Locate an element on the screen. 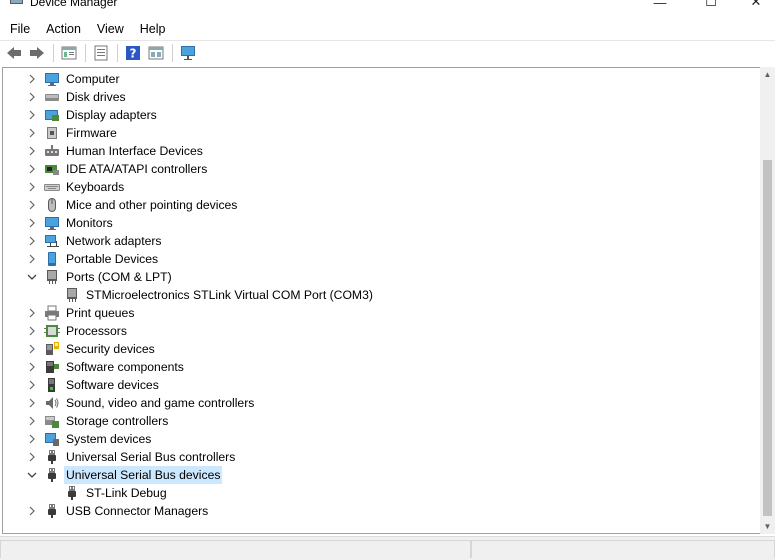  tree-item-label: Software components is located at coordinates (125, 367).